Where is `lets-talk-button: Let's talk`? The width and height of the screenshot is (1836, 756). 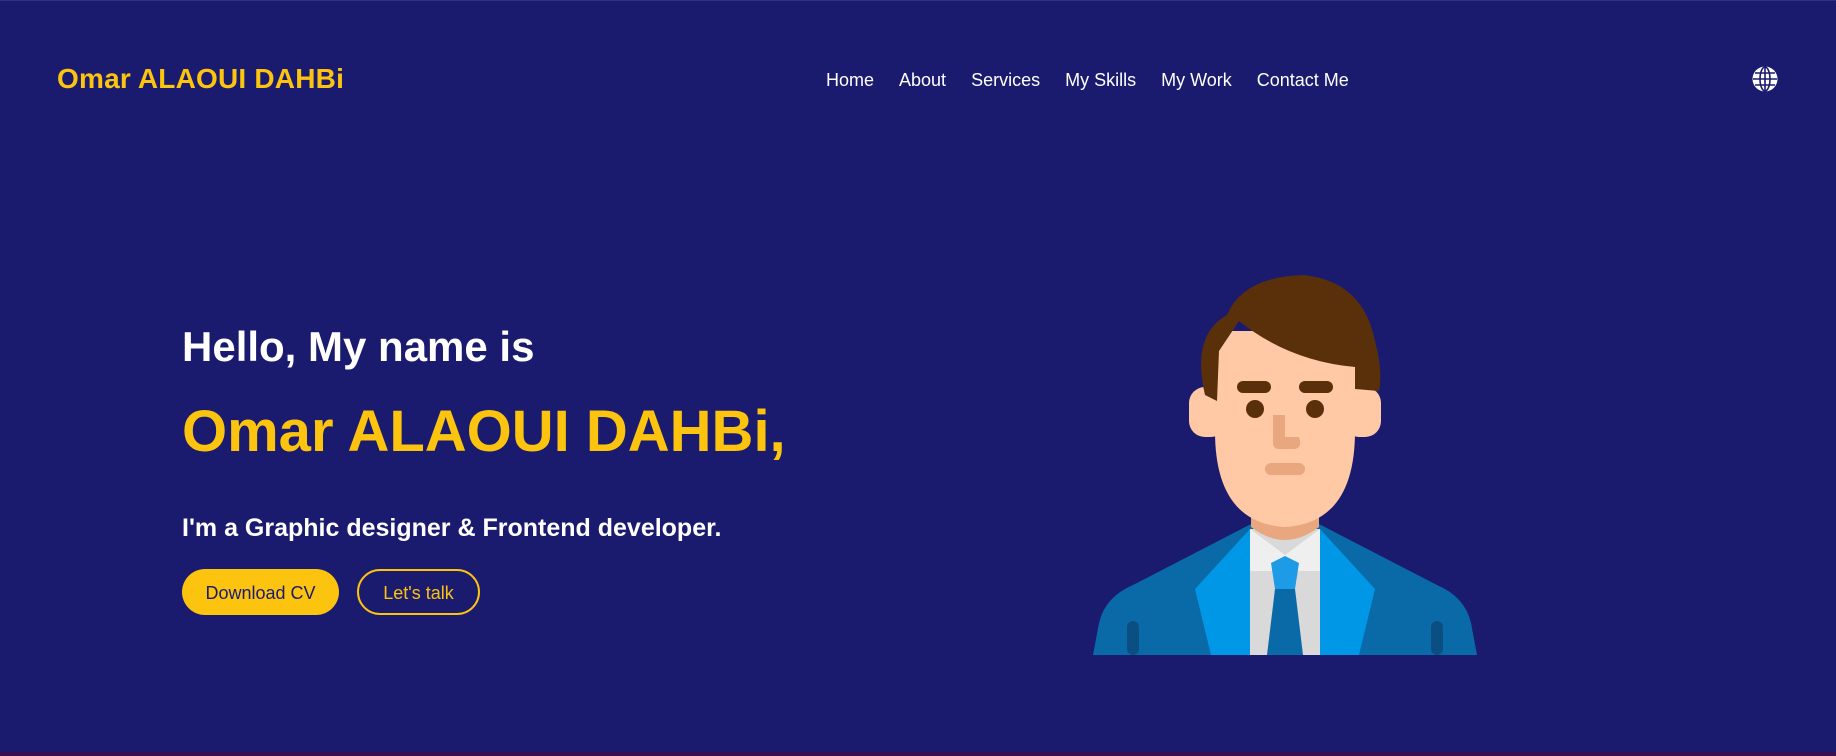 lets-talk-button: Let's talk is located at coordinates (418, 592).